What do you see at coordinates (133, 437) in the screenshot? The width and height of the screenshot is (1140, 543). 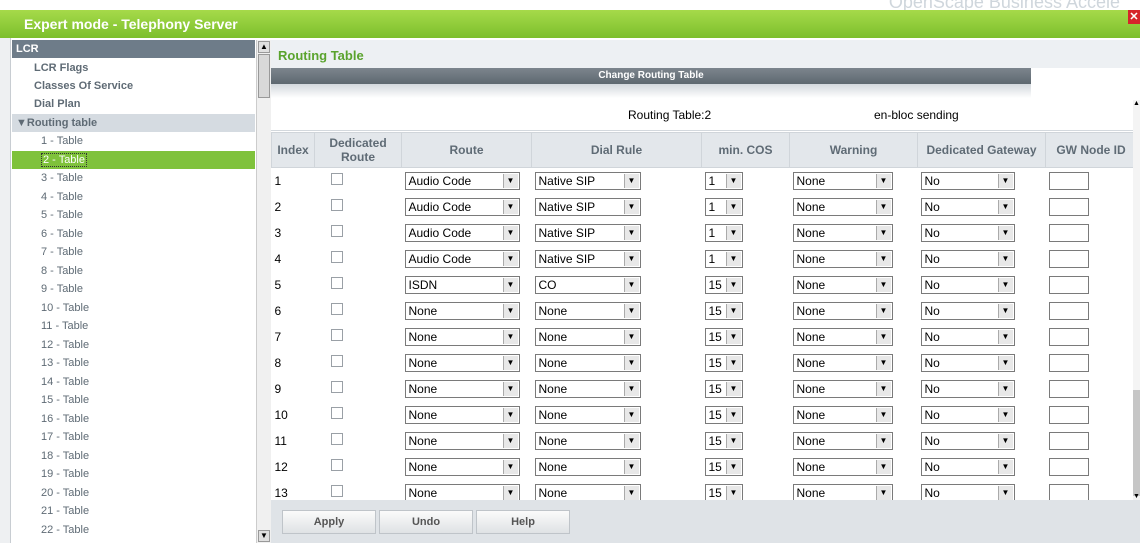 I see `sidebar-item-table: 17 - Table` at bounding box center [133, 437].